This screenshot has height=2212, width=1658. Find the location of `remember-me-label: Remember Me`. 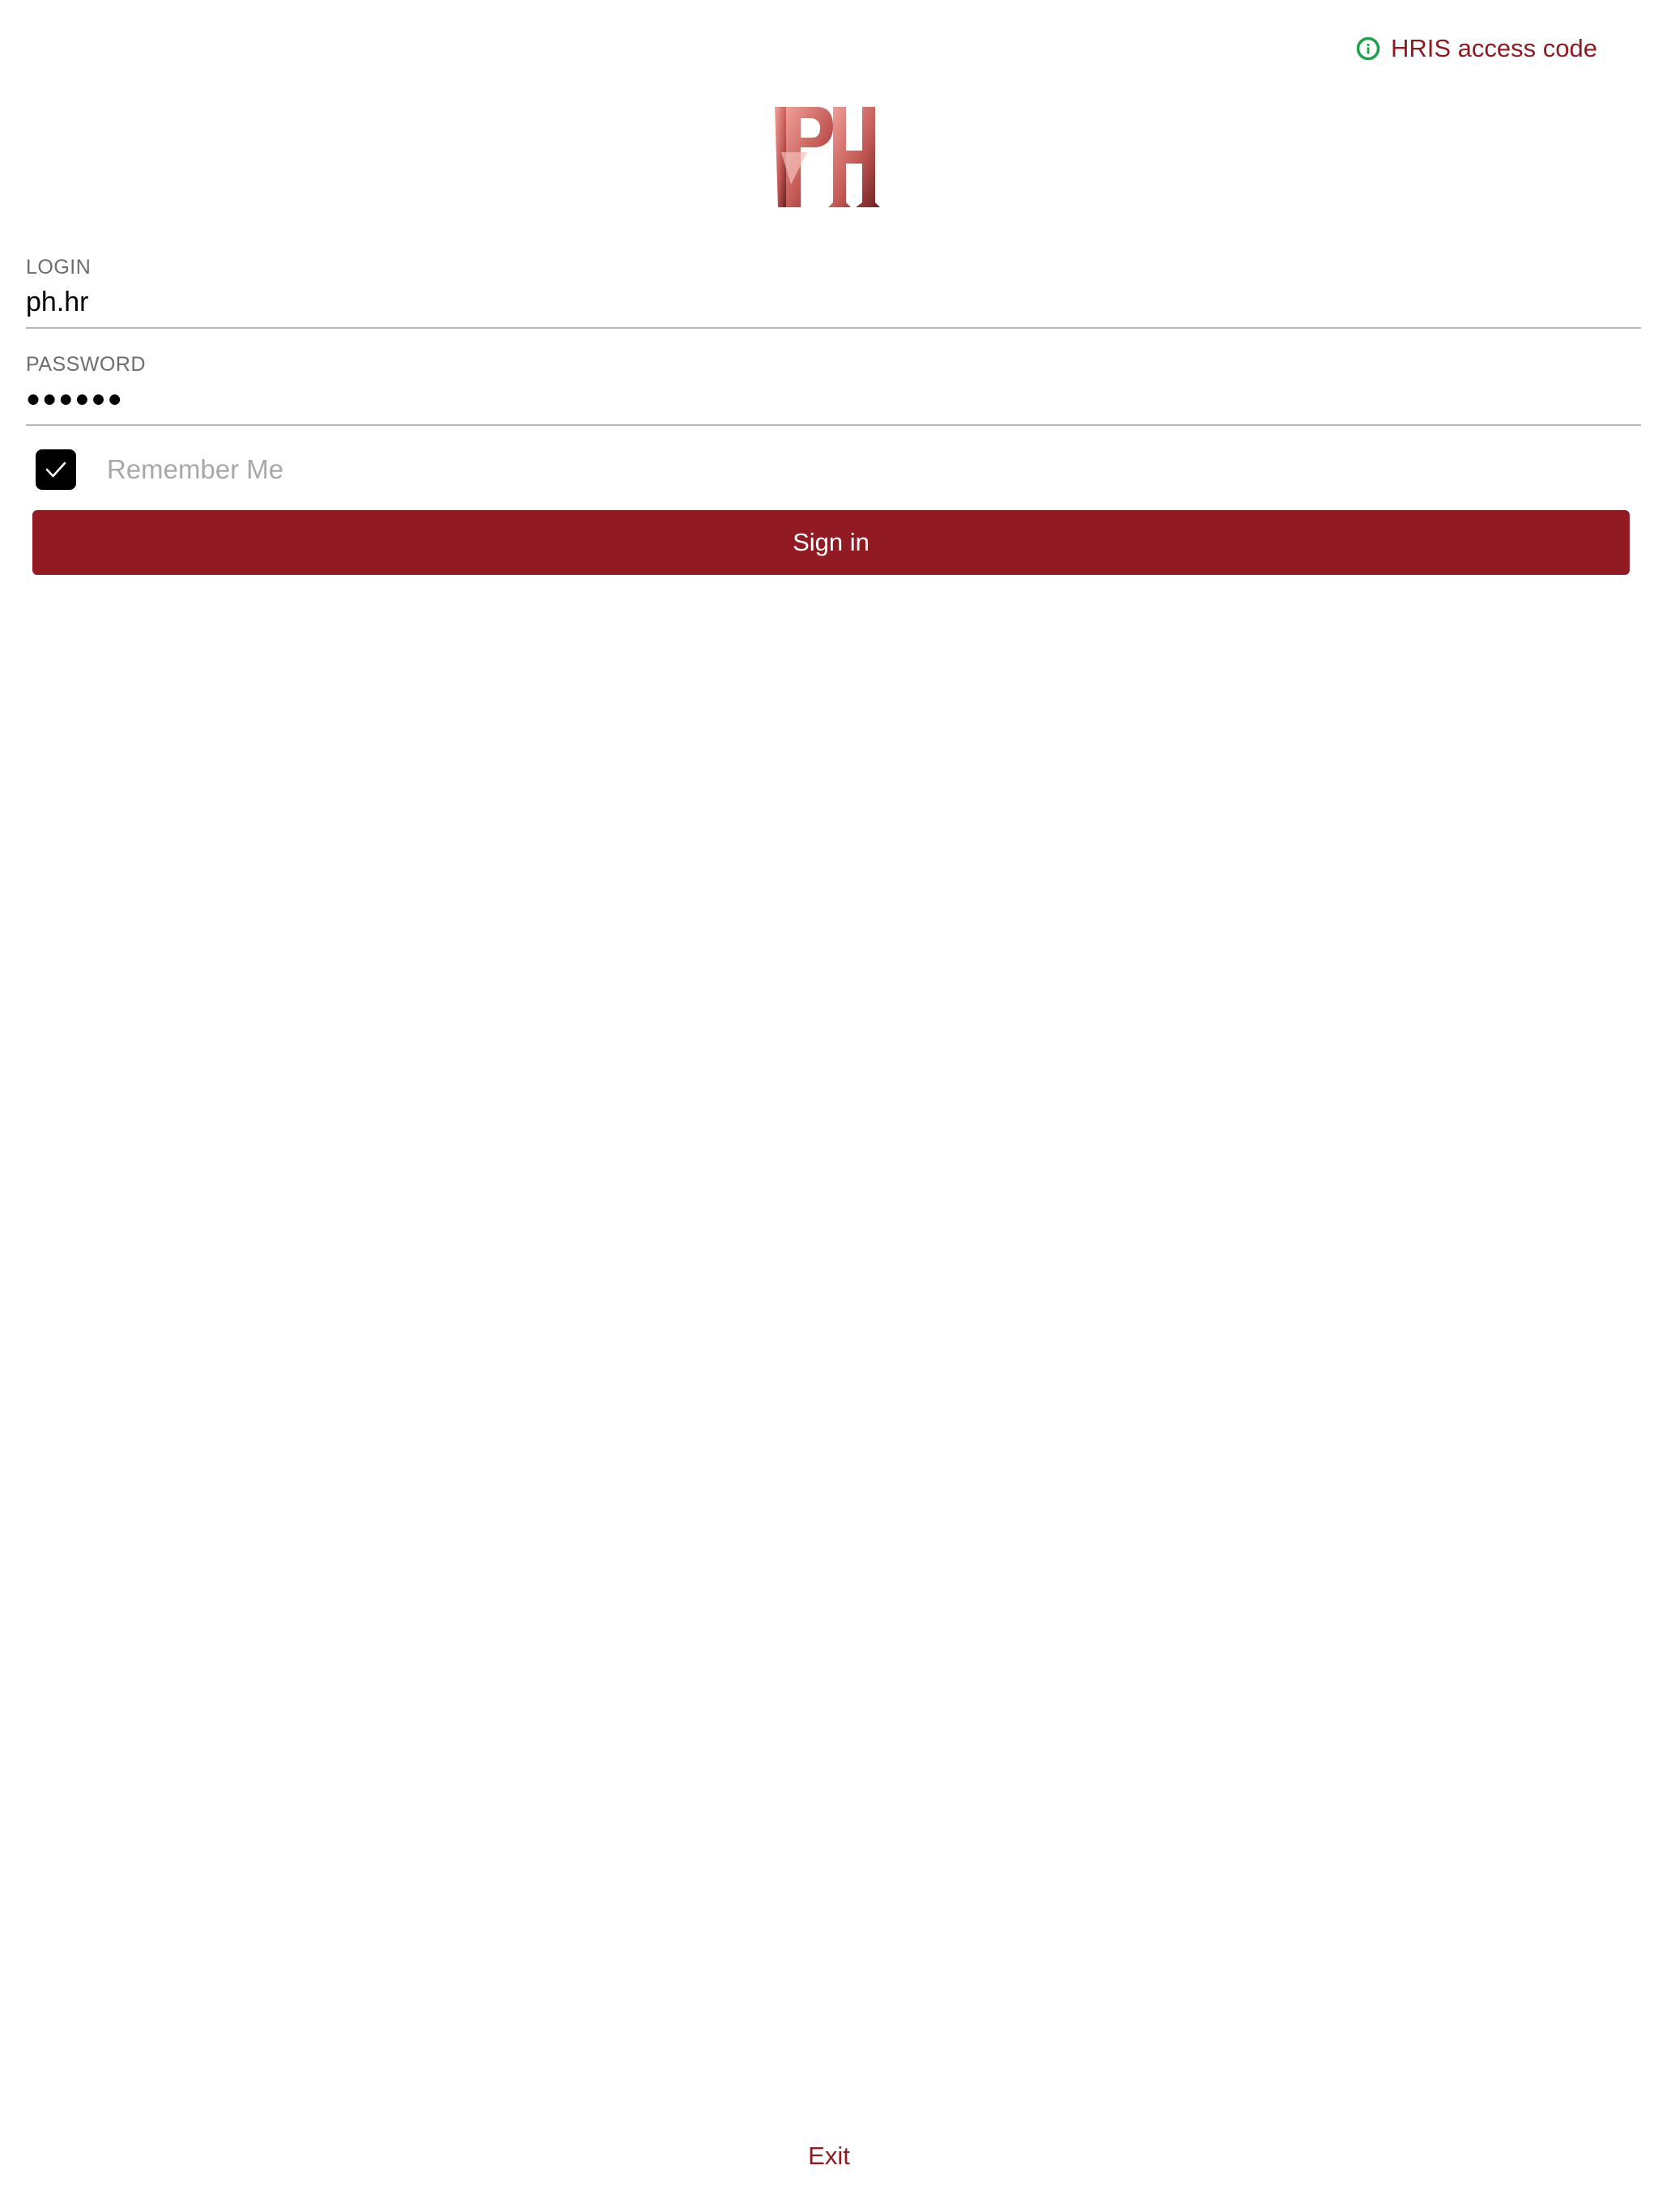

remember-me-label: Remember Me is located at coordinates (195, 469).